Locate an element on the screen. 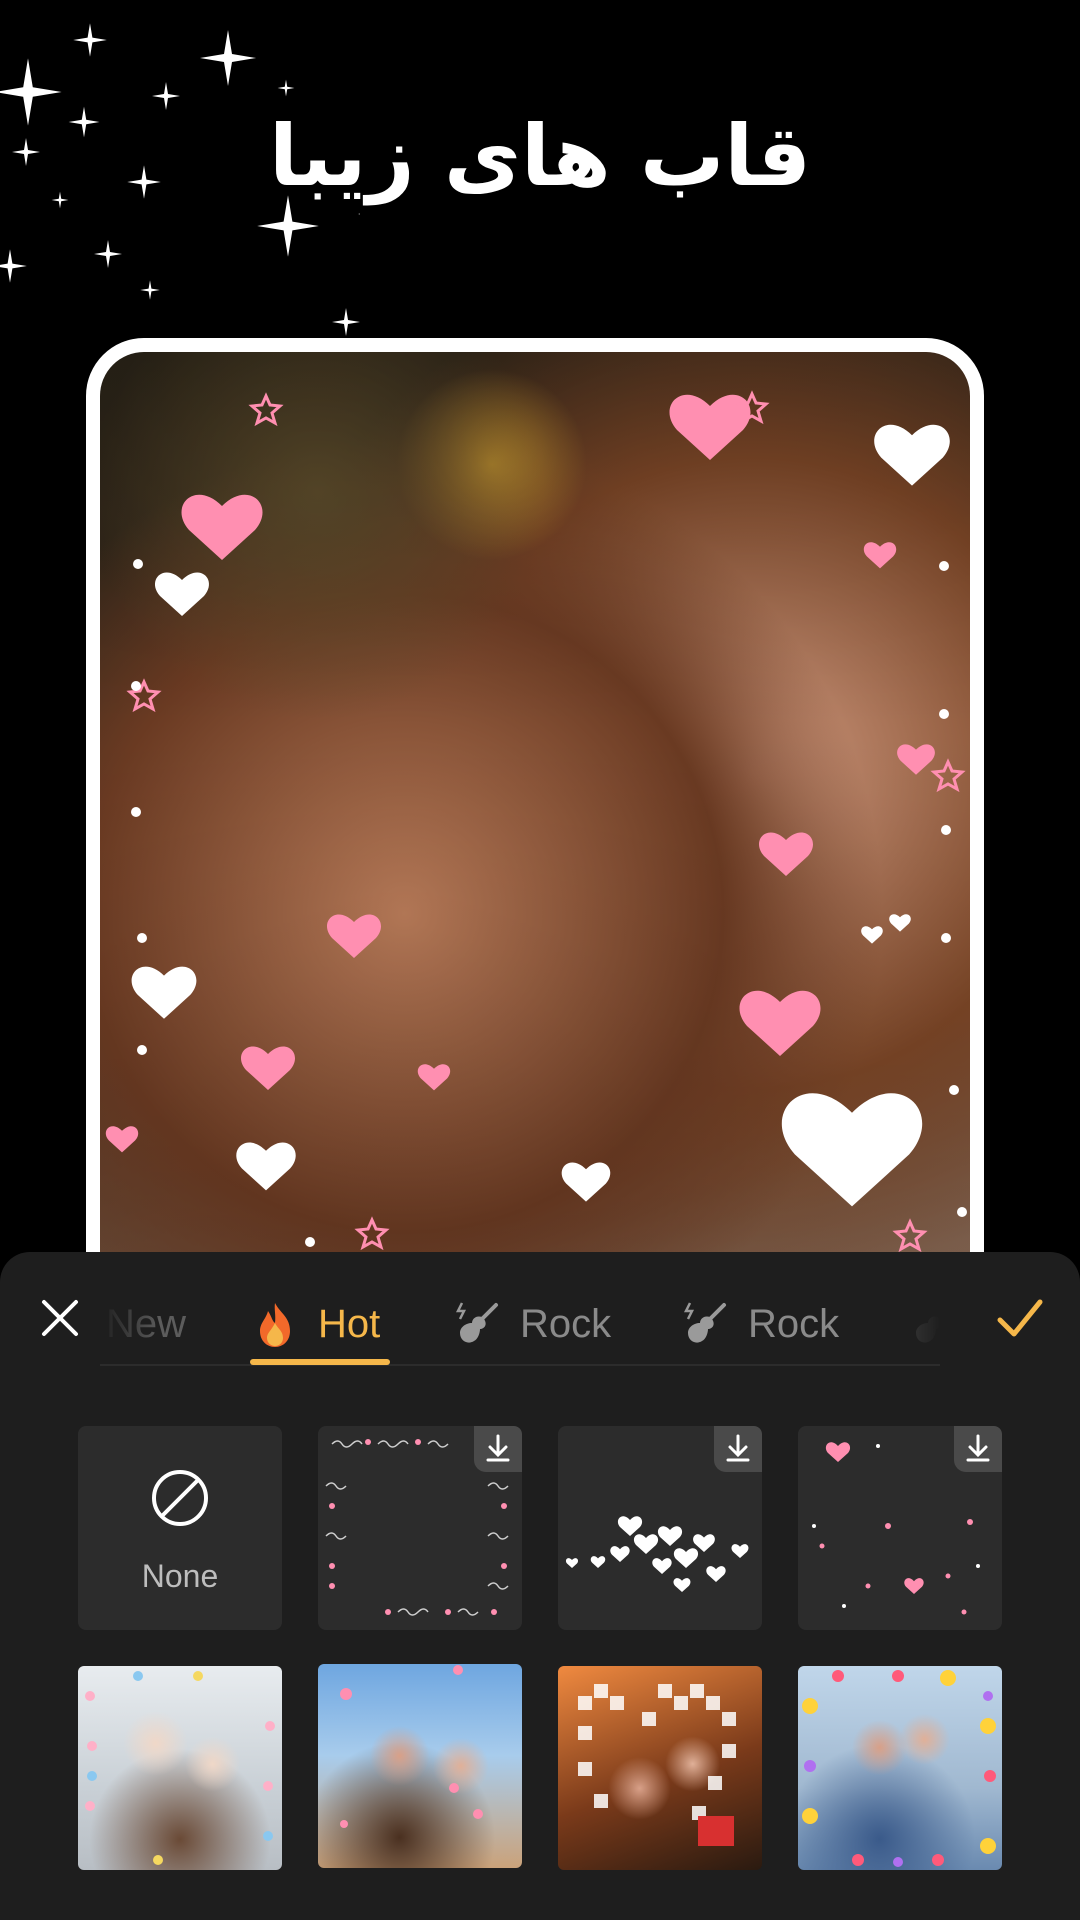 This screenshot has width=1080, height=1920. tab-label: Hot is located at coordinates (349, 1323).